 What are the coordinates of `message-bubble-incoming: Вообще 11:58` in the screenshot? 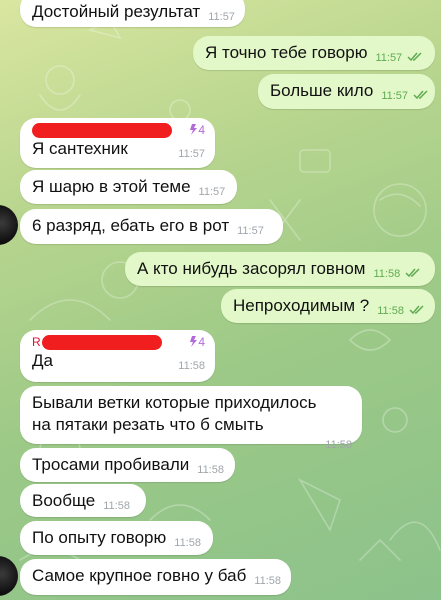 It's located at (83, 500).